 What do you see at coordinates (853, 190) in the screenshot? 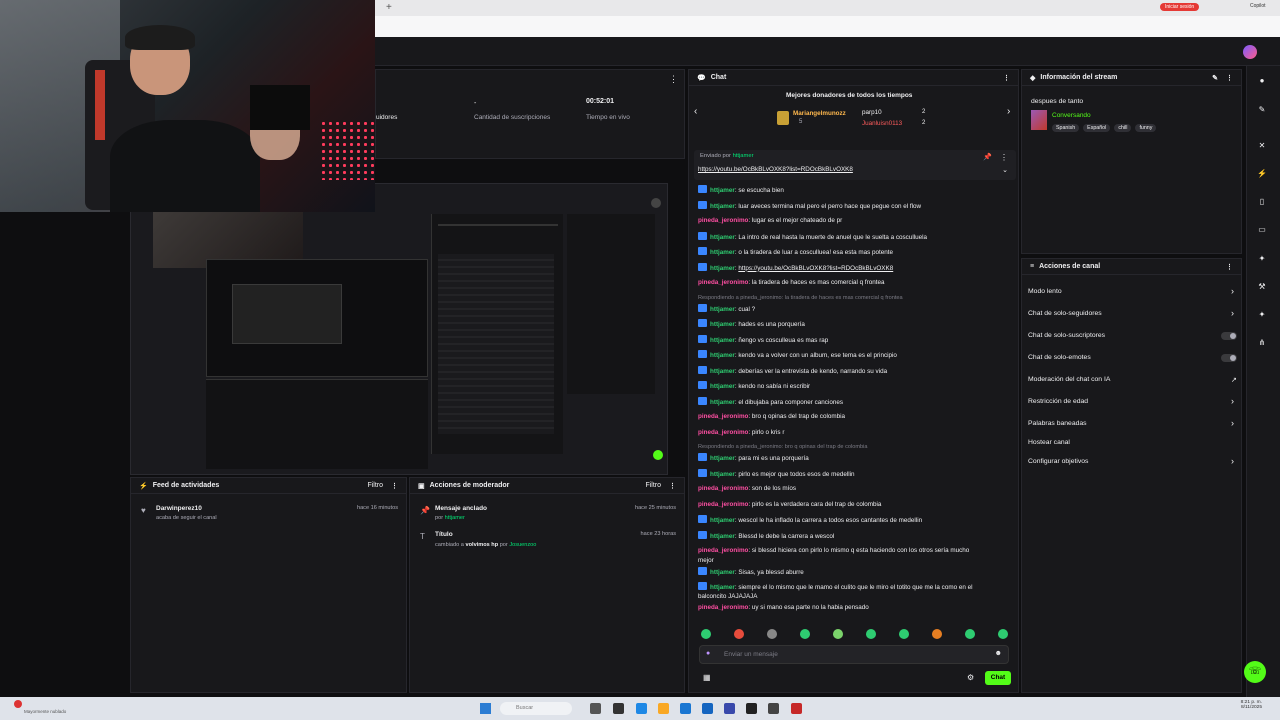
I see `chat-message: httjamer: se escucha bien` at bounding box center [853, 190].